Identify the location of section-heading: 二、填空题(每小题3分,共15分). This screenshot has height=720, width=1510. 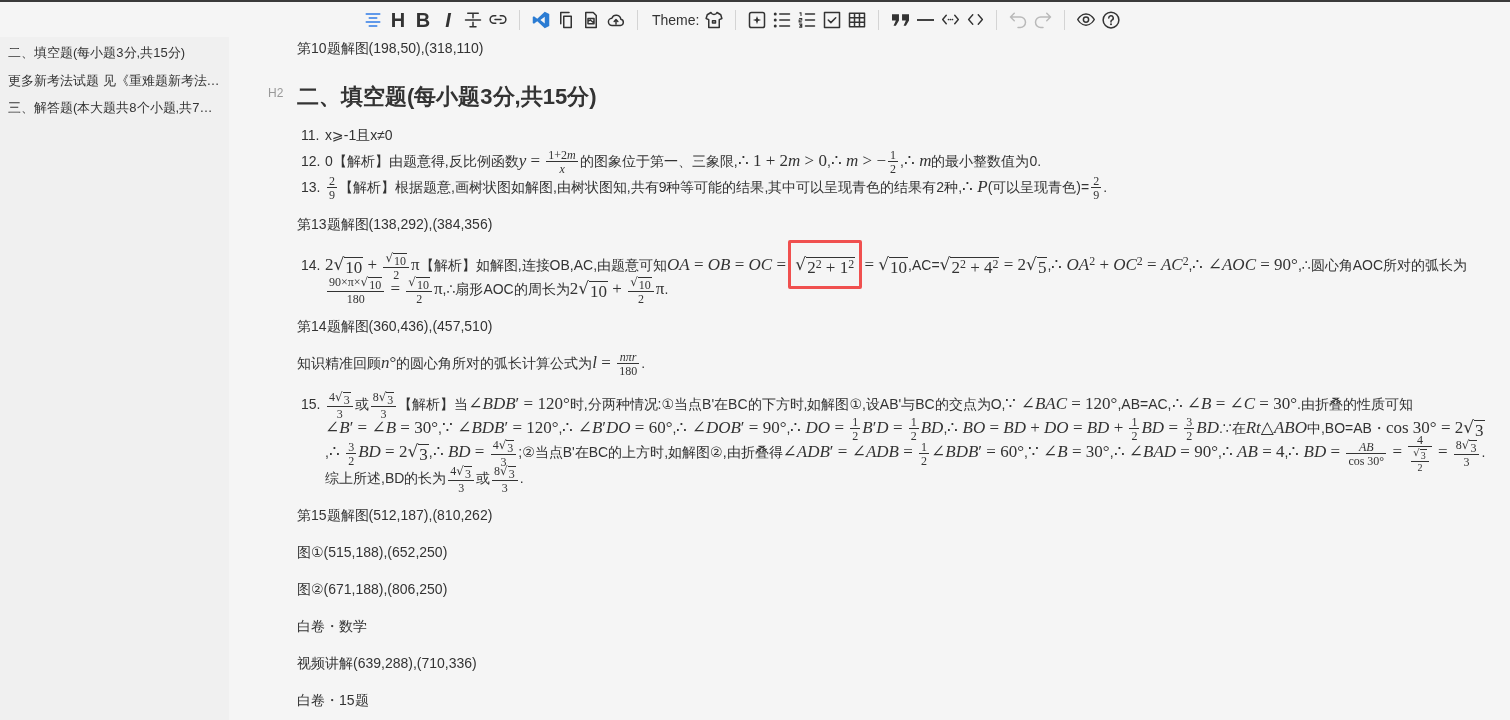
(447, 97).